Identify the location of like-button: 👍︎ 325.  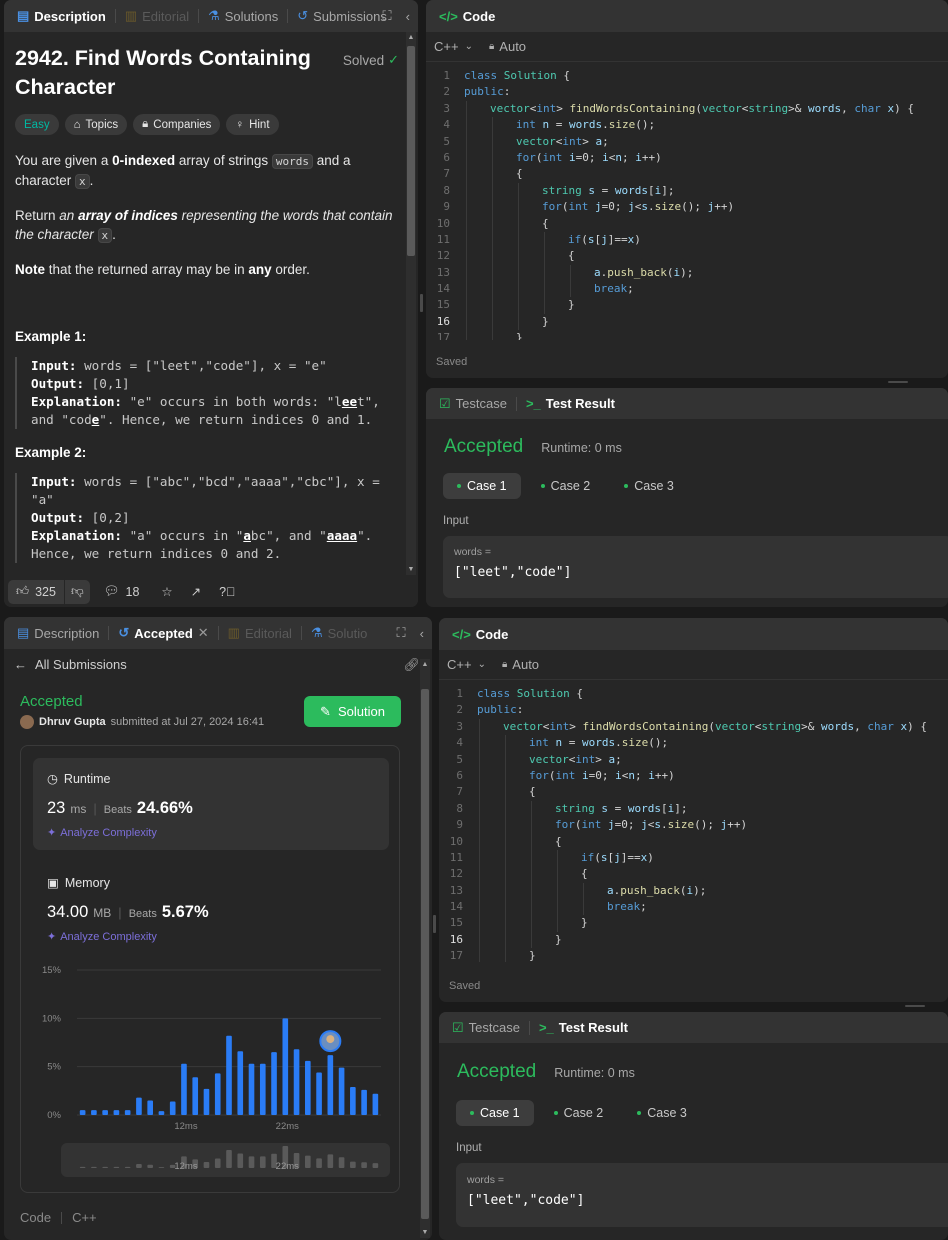
(36, 591).